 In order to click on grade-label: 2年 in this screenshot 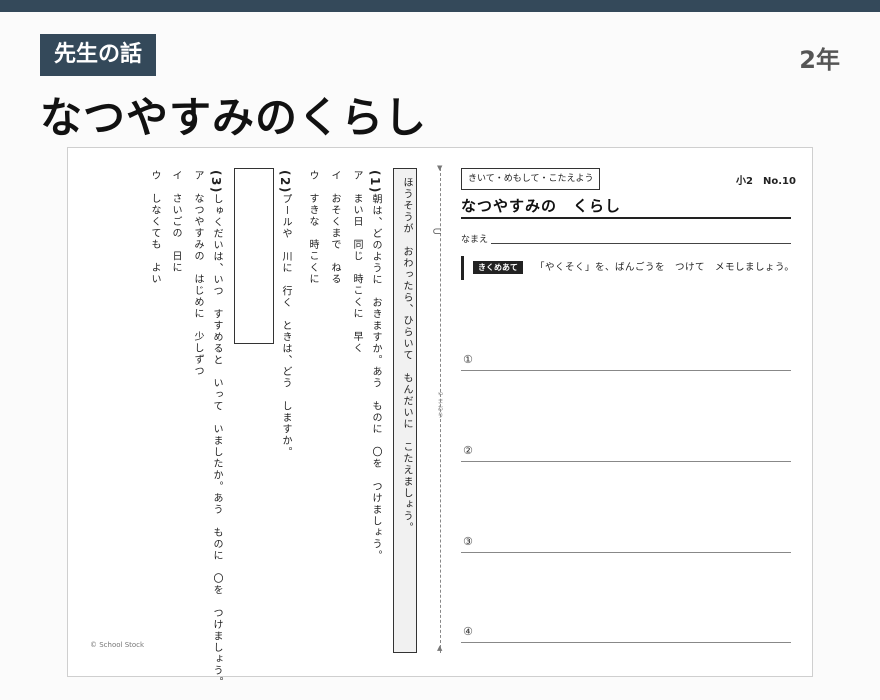, I will do `click(819, 60)`.